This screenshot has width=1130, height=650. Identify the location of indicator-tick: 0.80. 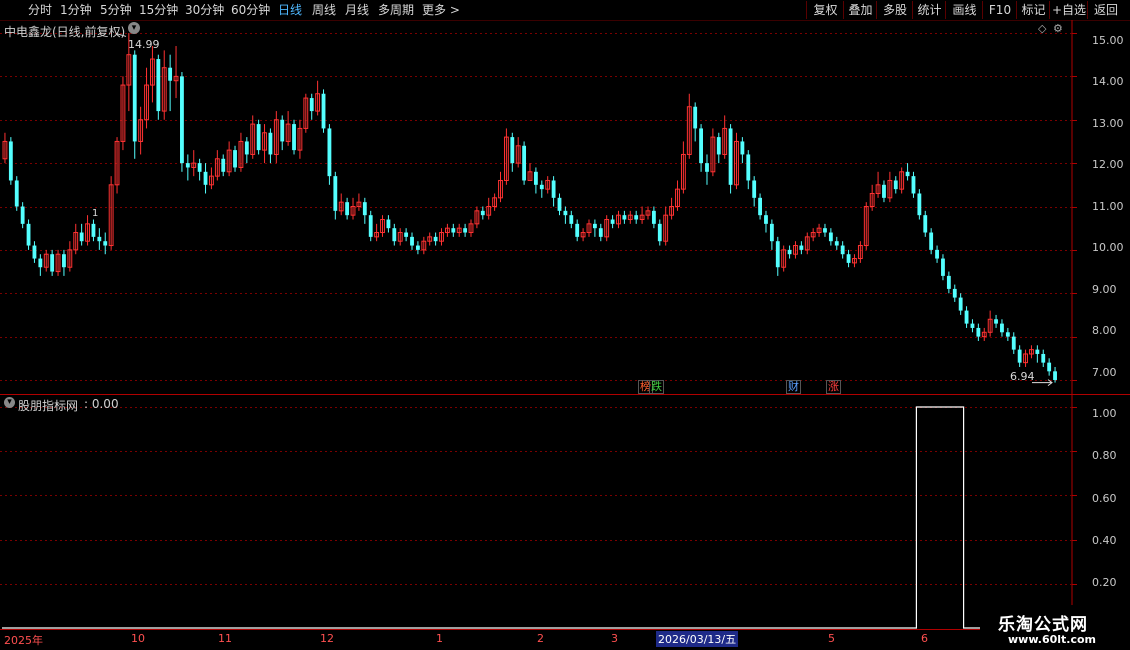
(1104, 455).